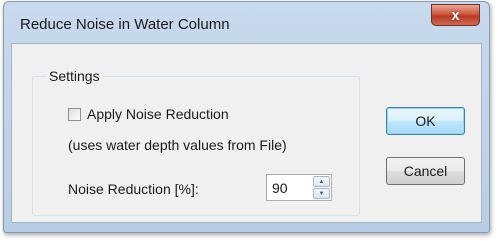  I want to click on spin-up-button: ▲, so click(321, 181).